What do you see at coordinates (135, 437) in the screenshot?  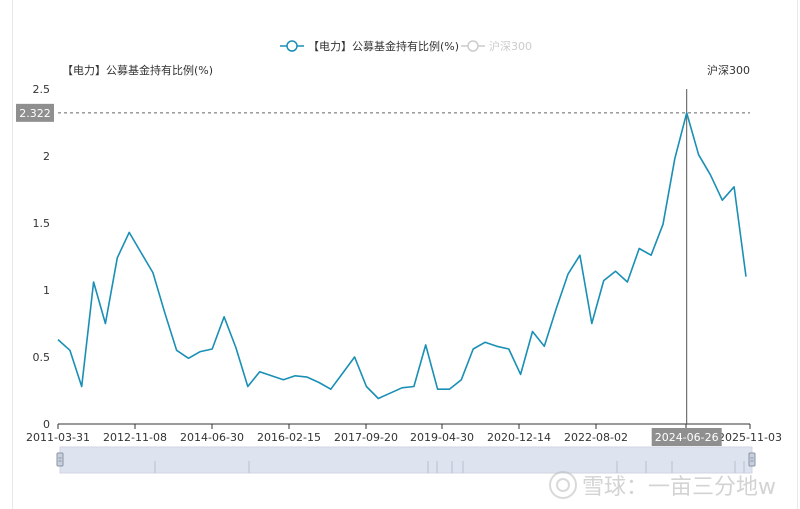 I see `x-tick-label: 2012-11-08` at bounding box center [135, 437].